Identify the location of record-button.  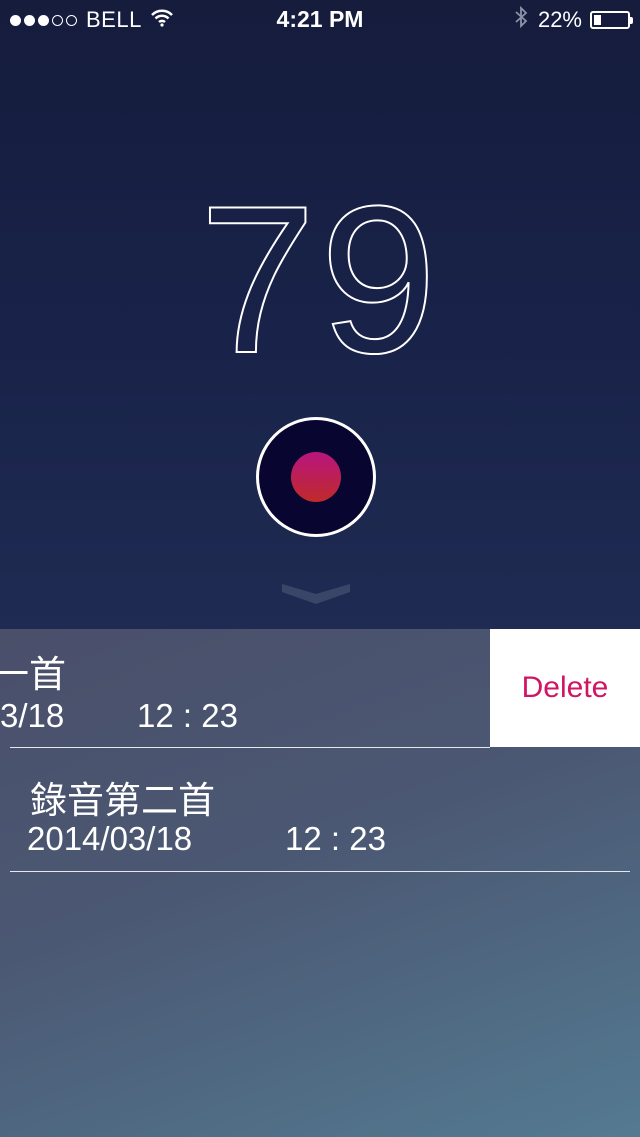
(316, 477).